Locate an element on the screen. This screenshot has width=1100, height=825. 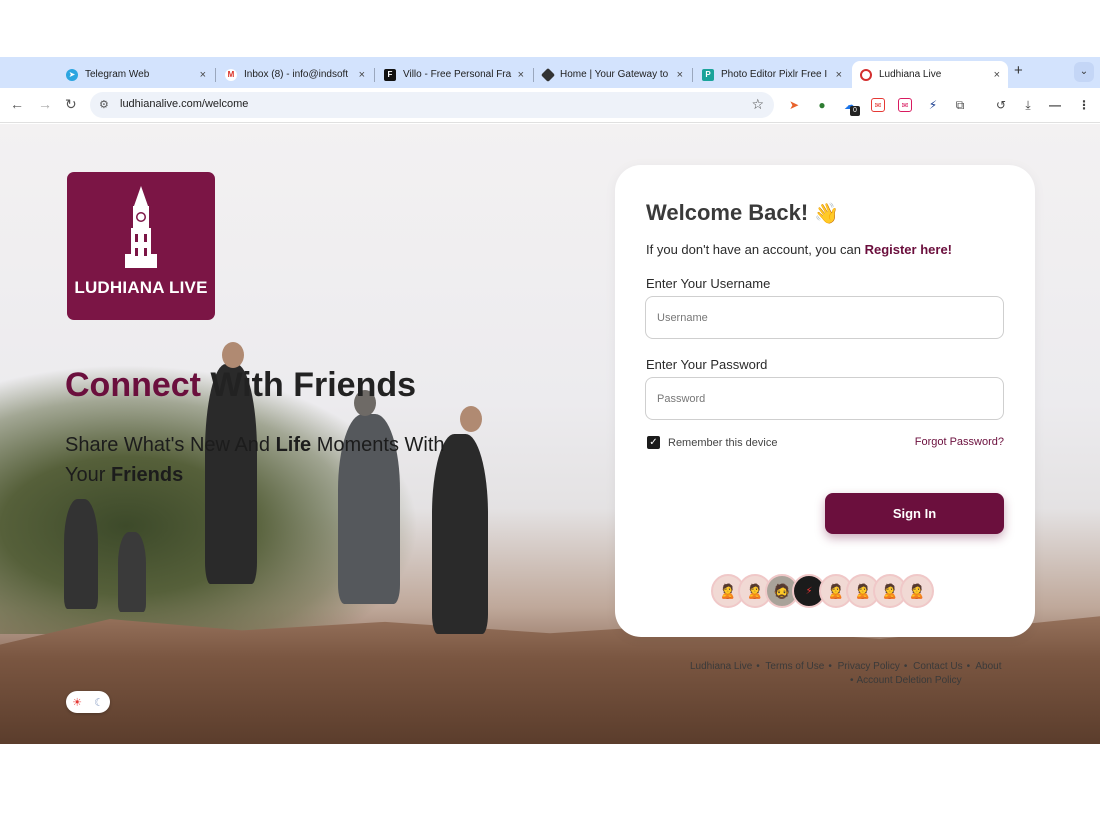
tab-label: Photo Editor Pixlr Free I is located at coordinates (774, 74).